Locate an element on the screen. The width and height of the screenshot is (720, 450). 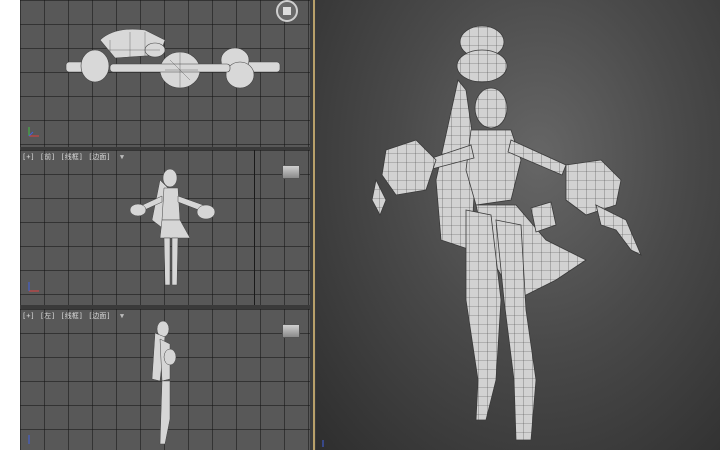
character-mesh-top is located at coordinates (173, 58).